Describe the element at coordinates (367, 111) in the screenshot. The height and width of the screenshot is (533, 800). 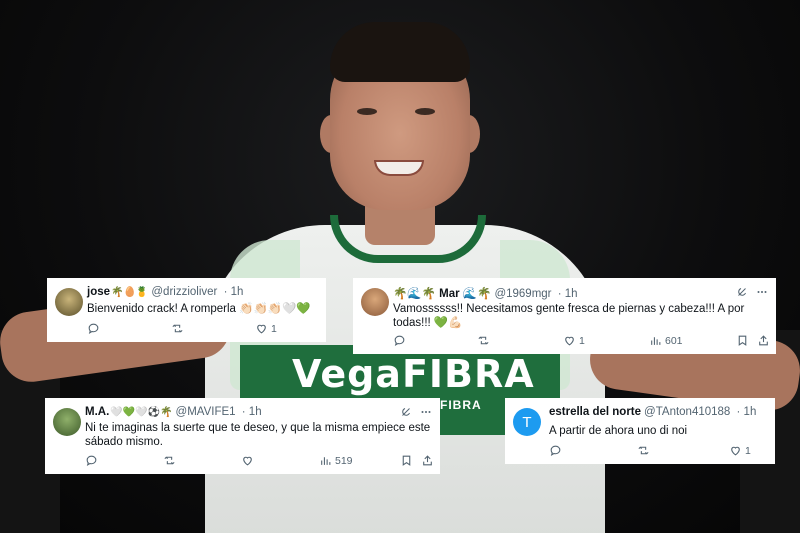
I see `player-eye-left` at that location.